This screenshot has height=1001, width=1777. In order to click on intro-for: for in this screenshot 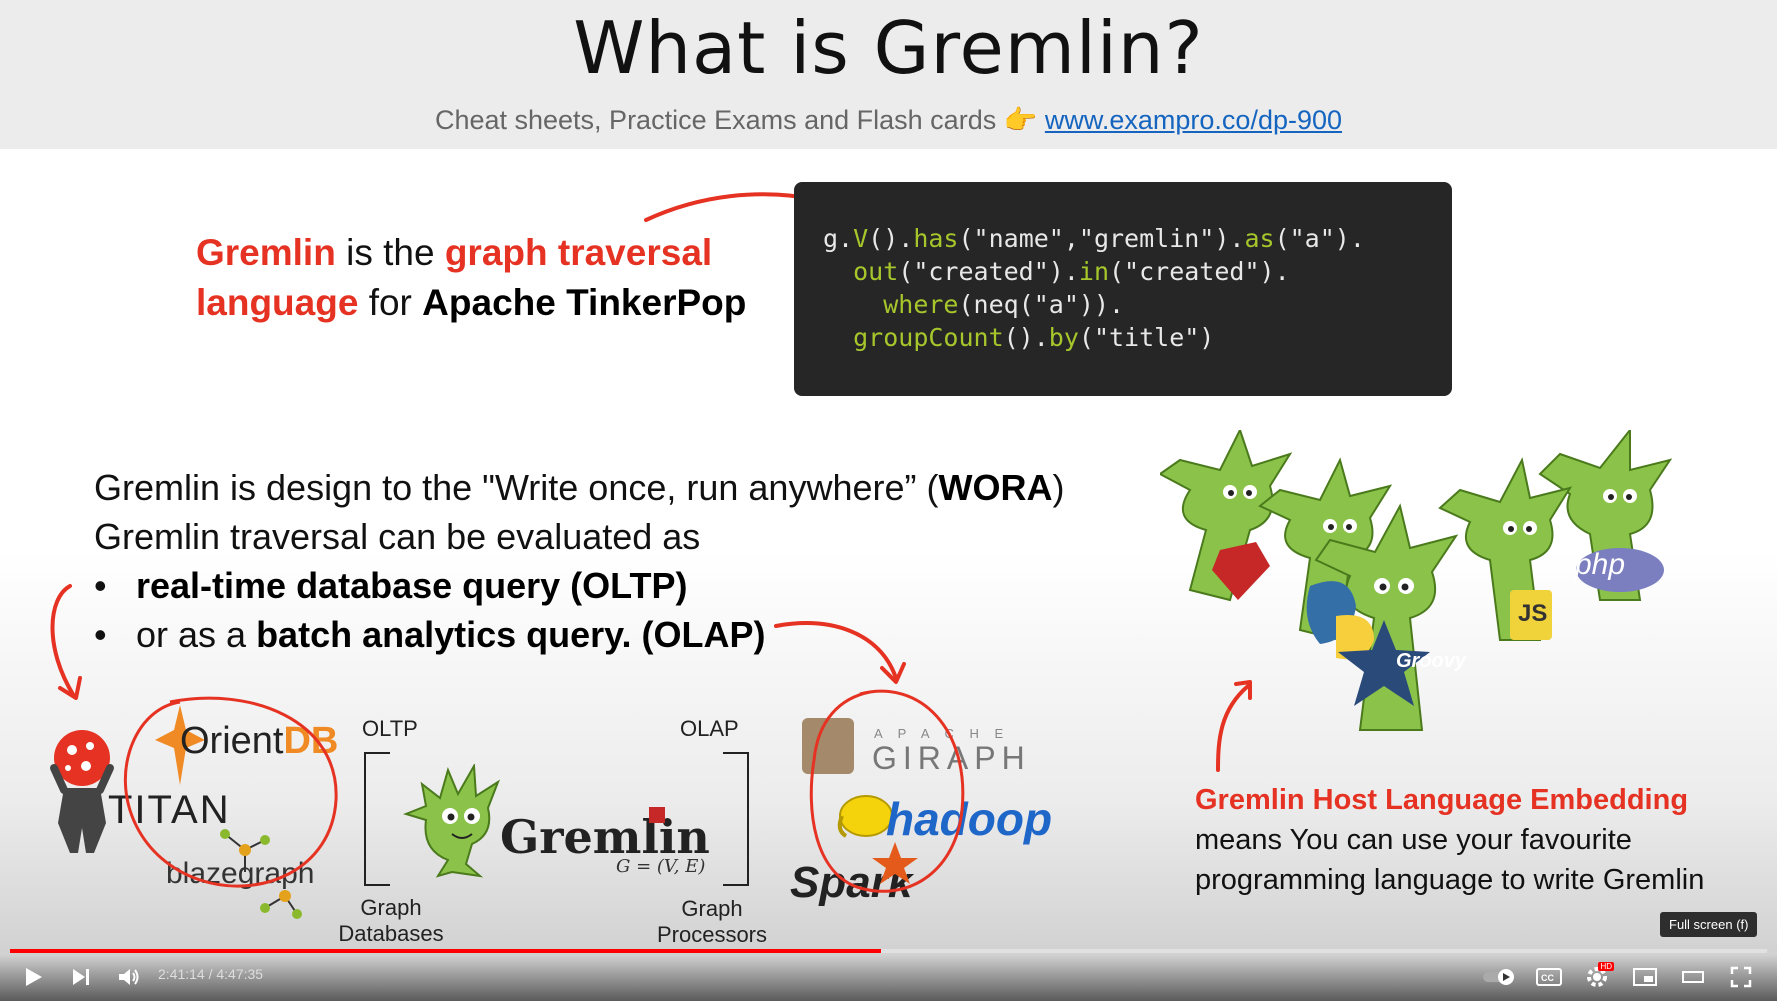, I will do `click(390, 302)`.